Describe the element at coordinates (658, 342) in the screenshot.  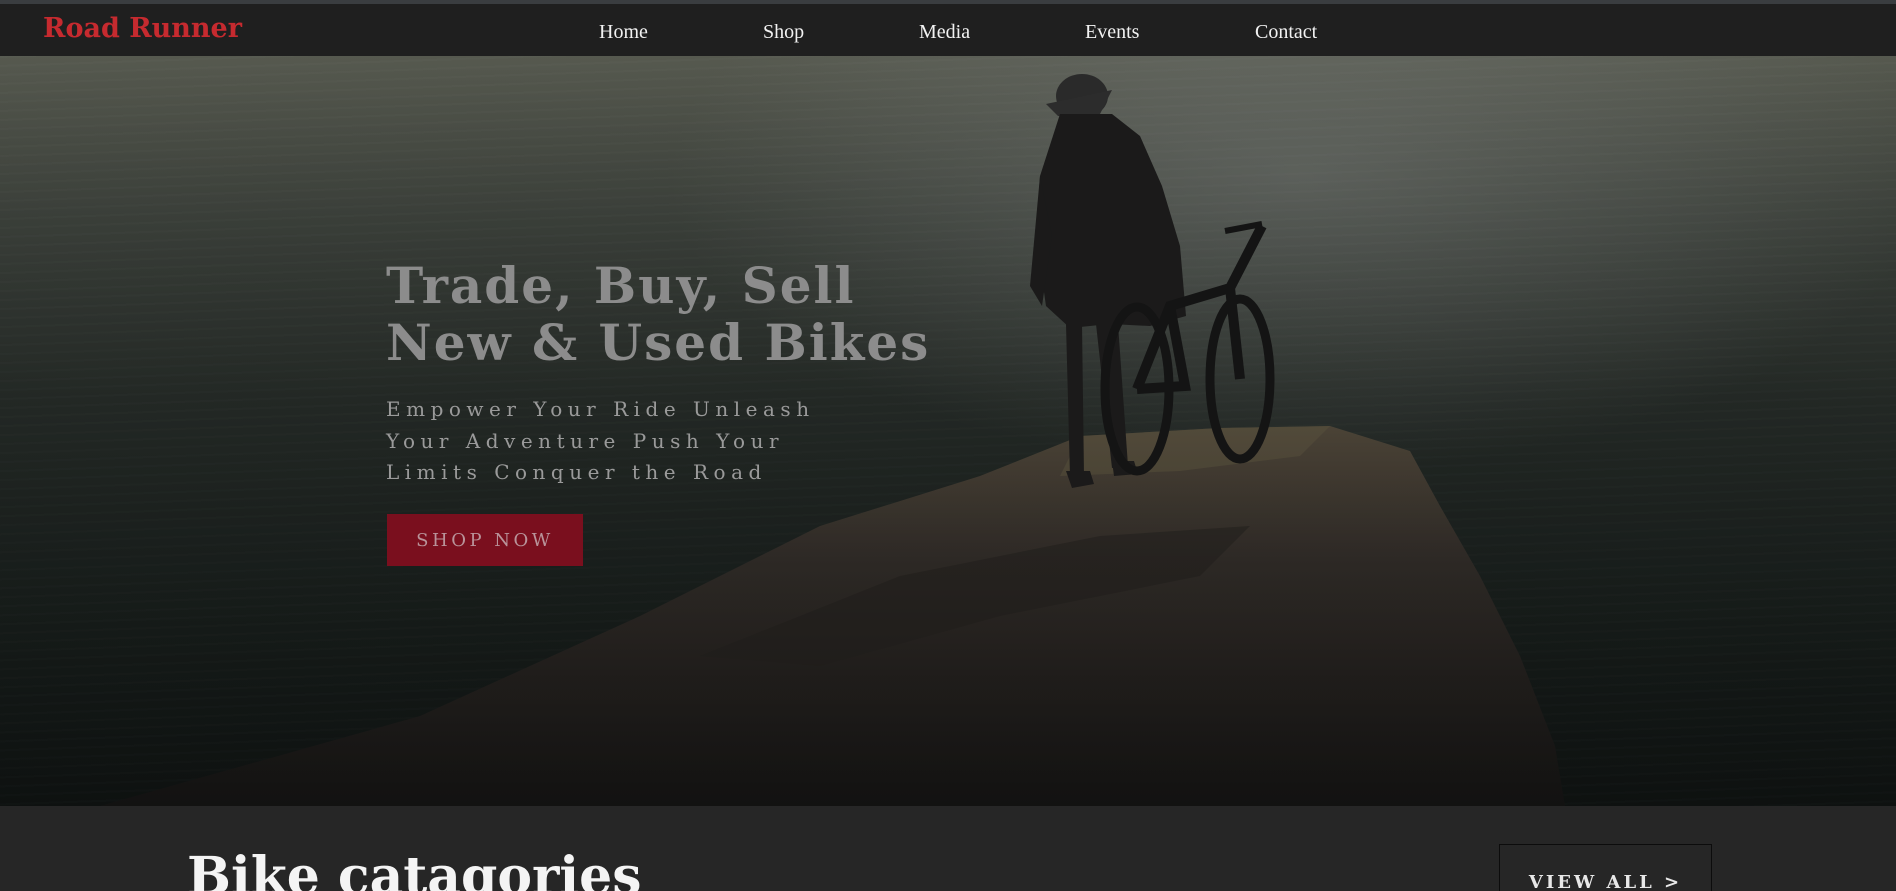
I see `hero-title-line-2: New & Used Bikes` at that location.